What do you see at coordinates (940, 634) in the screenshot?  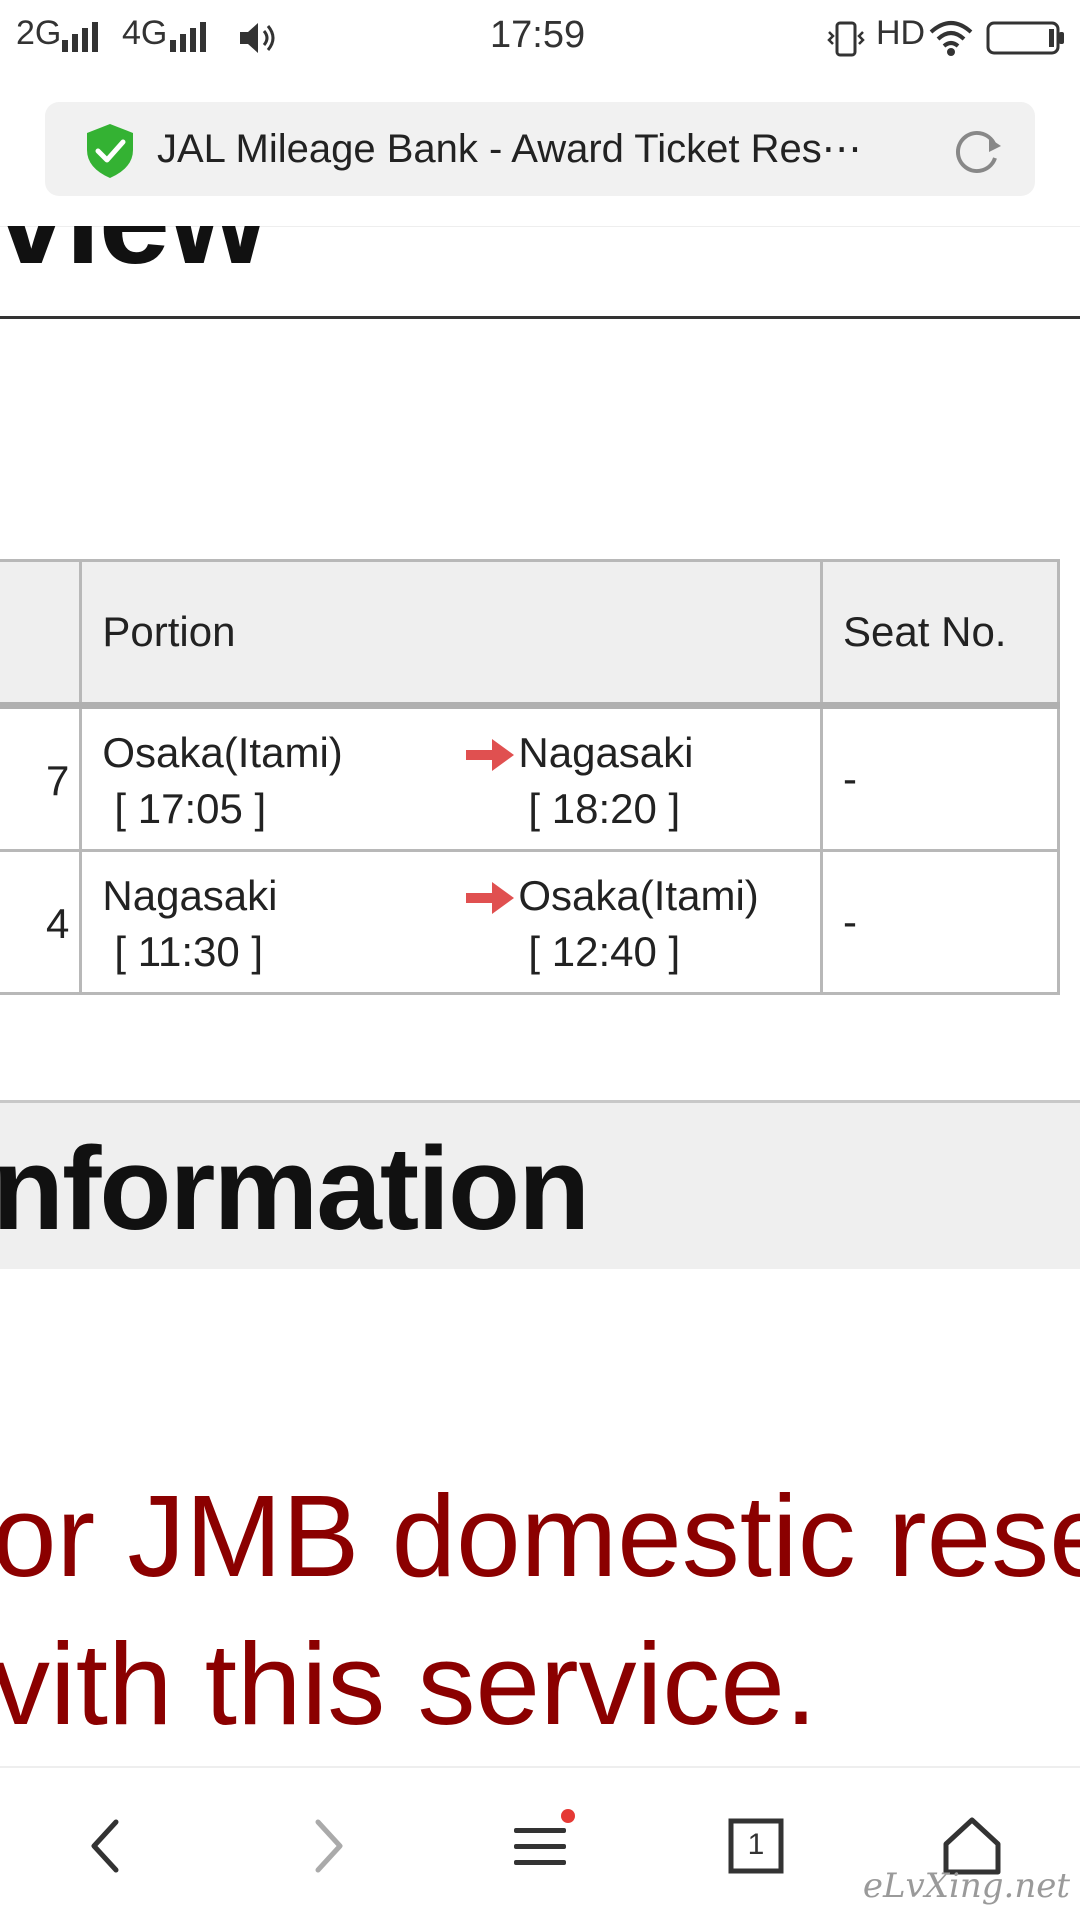 I see `seat-header: Seat No.` at bounding box center [940, 634].